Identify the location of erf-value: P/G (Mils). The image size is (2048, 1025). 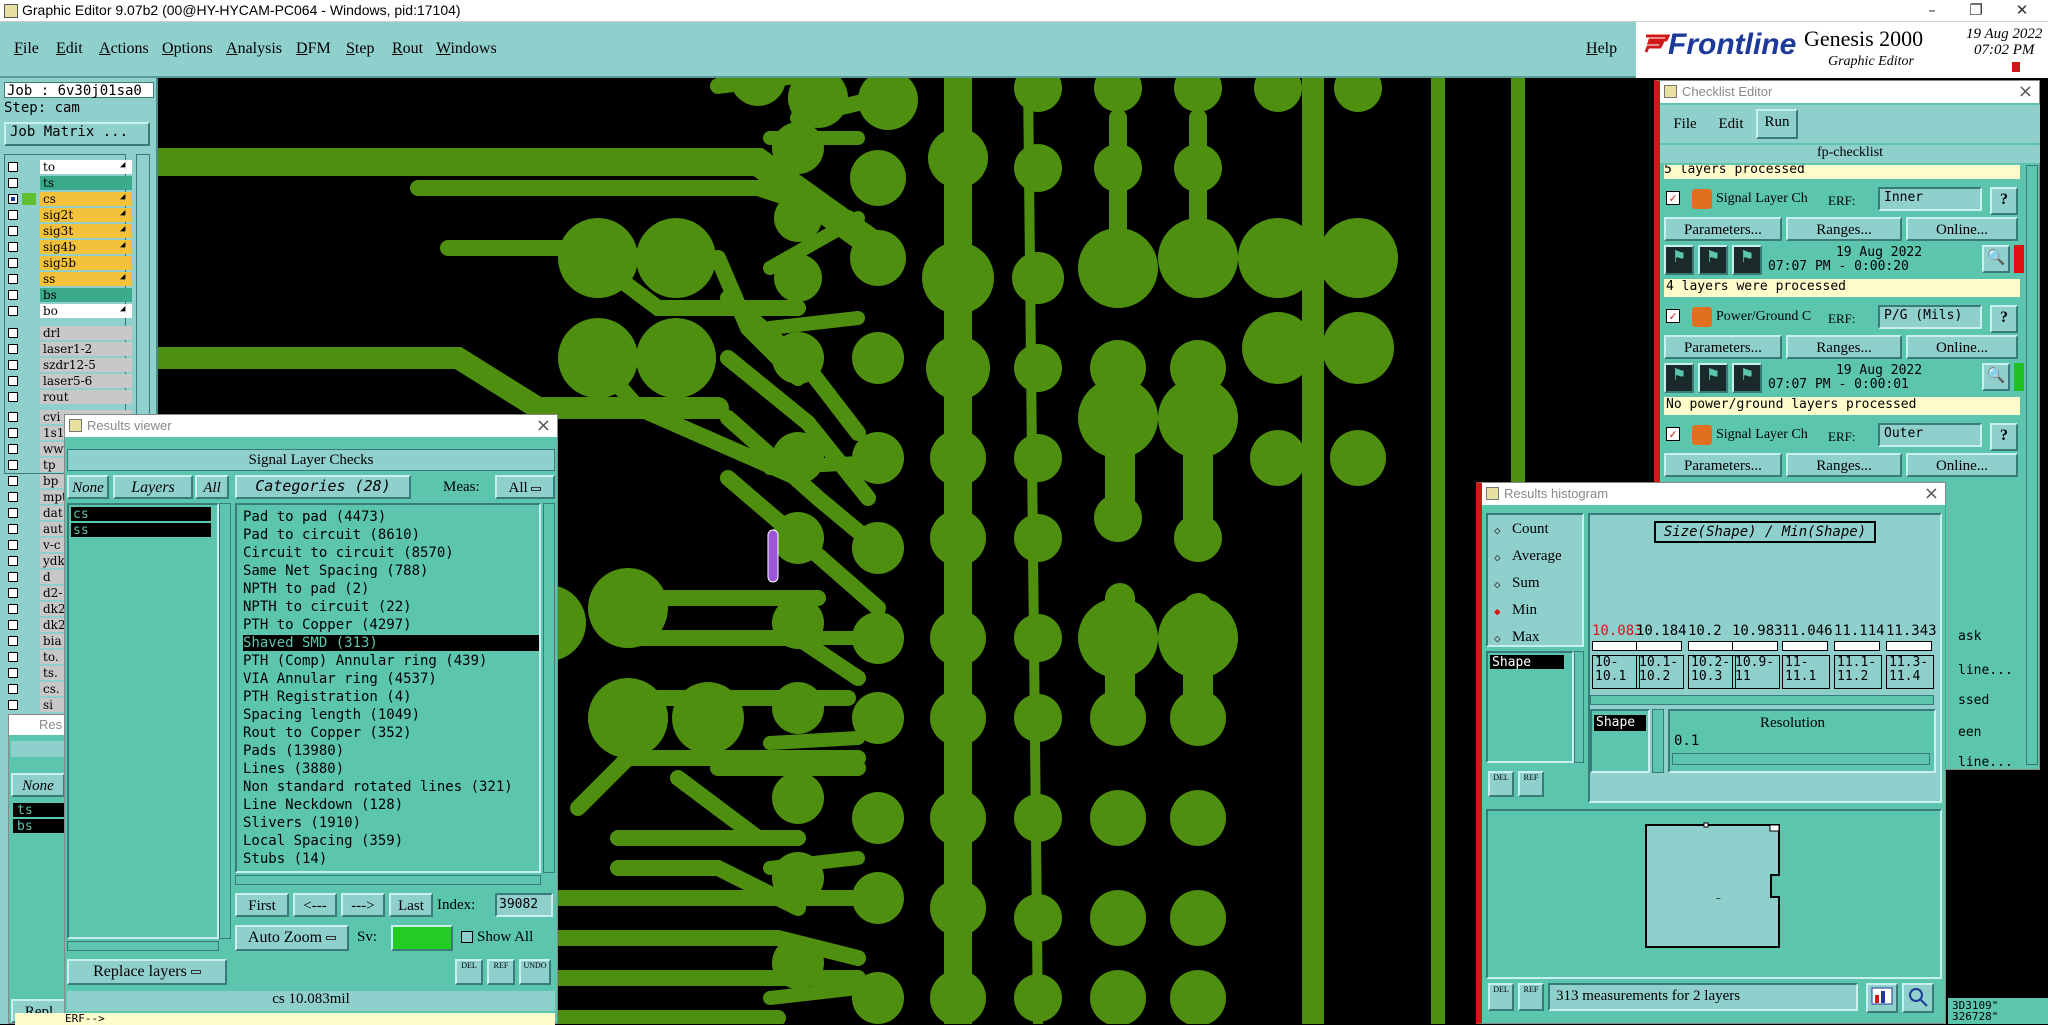
(1930, 317).